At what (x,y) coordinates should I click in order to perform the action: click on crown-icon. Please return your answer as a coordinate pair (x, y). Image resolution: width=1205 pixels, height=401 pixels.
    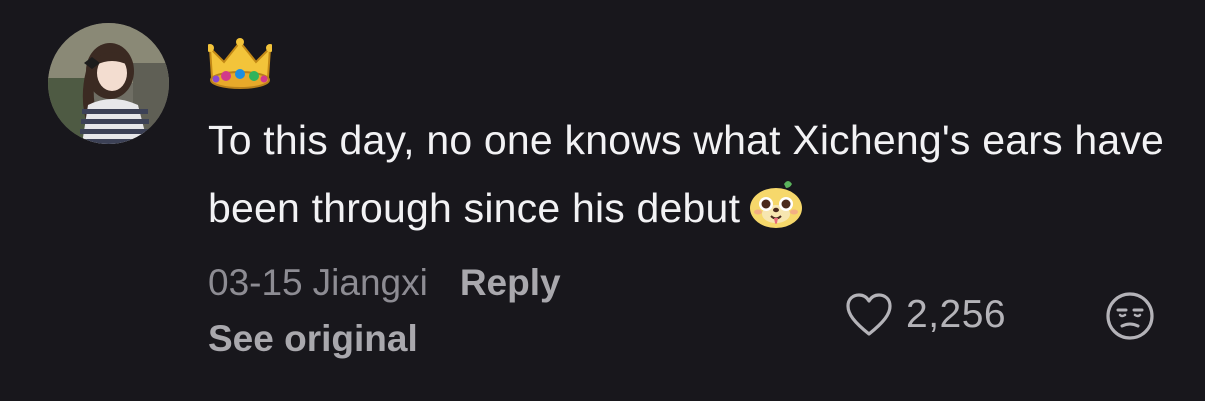
    Looking at the image, I should click on (240, 63).